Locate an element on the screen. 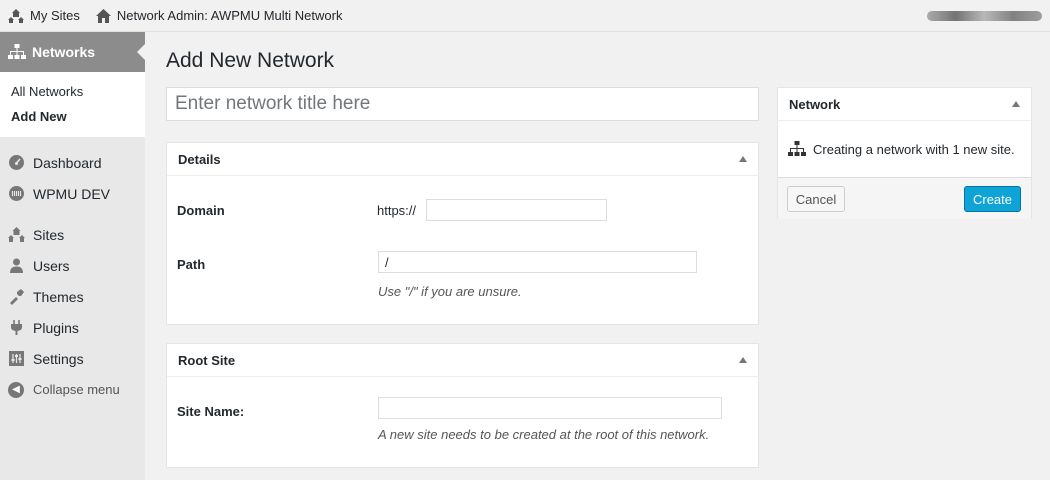 This screenshot has width=1050, height=480. menu-item-themes-label: Themes is located at coordinates (58, 296).